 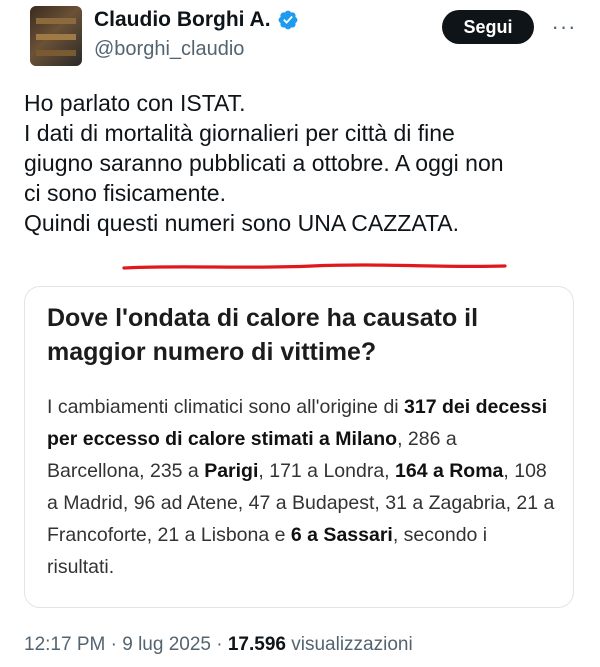 I want to click on follow-button: Segui, so click(x=488, y=27).